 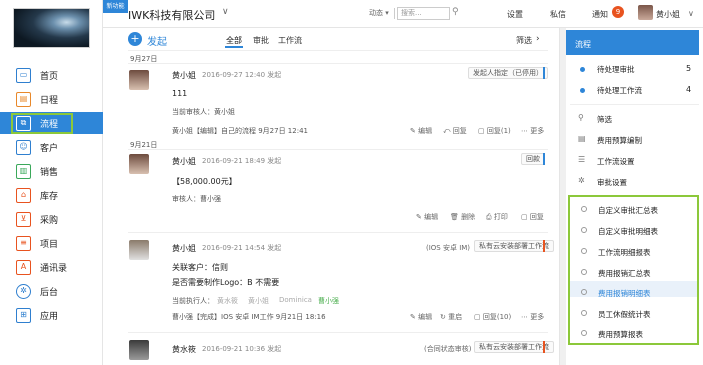 I want to click on executor-name: 黄小姐, so click(x=258, y=301).